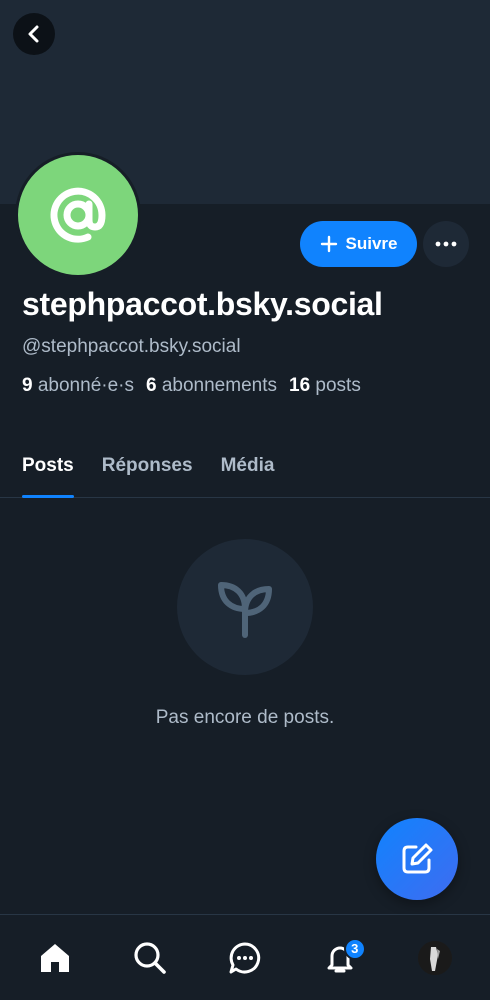  I want to click on plus-icon, so click(328, 244).